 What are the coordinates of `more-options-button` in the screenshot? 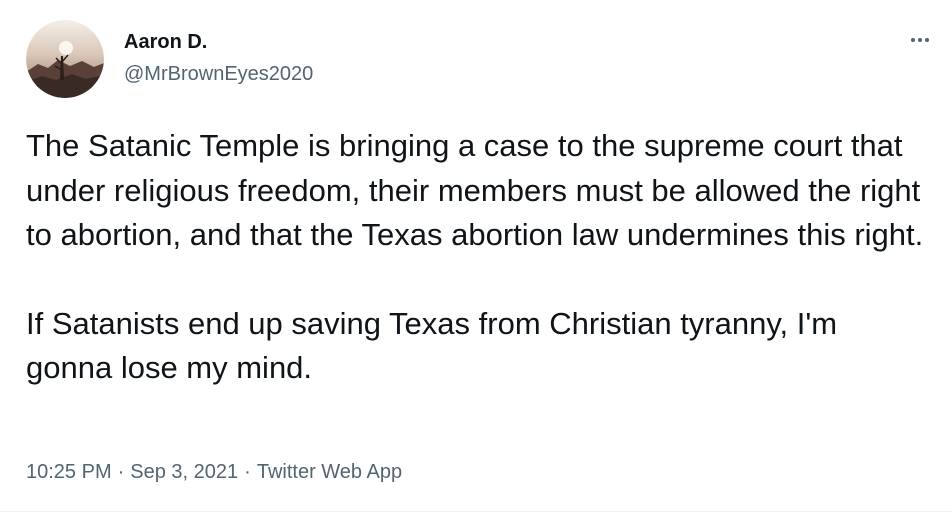 It's located at (920, 40).